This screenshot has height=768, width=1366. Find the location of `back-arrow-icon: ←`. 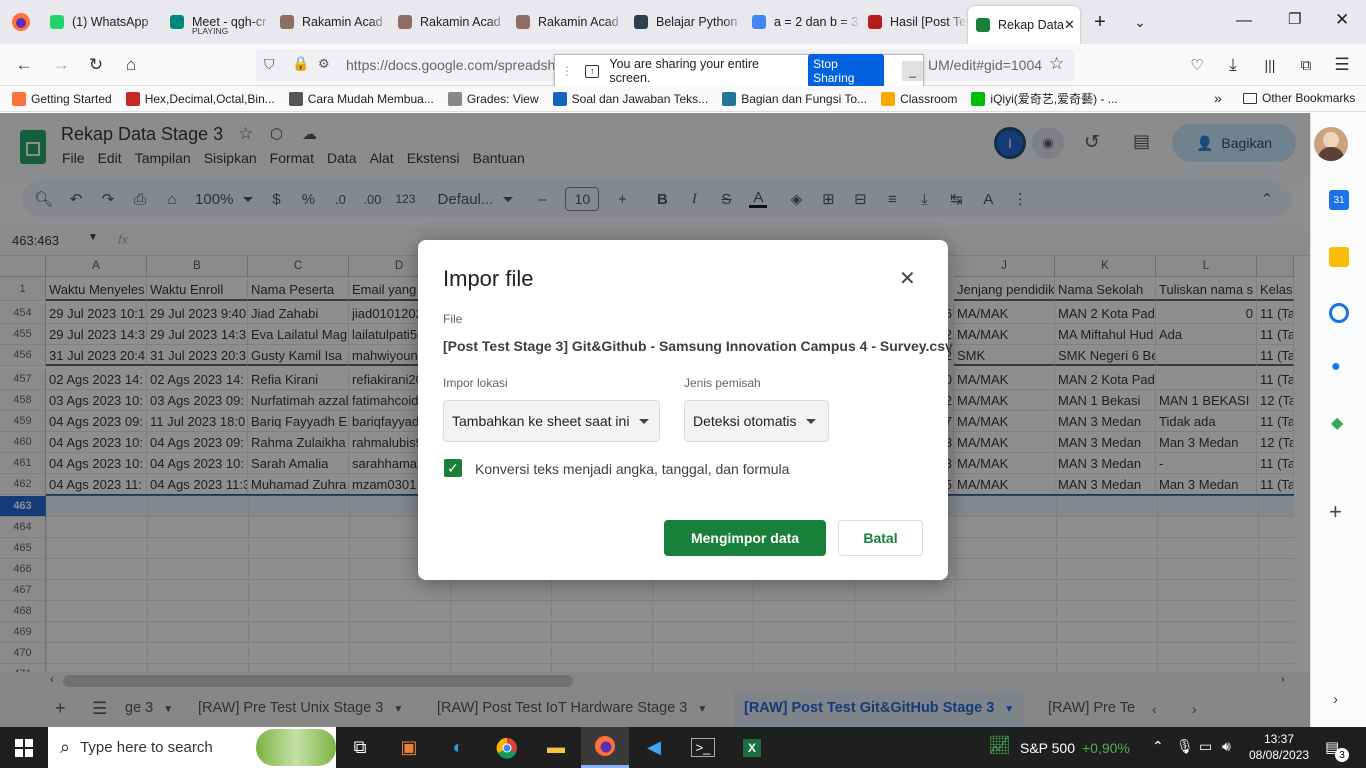

back-arrow-icon: ← is located at coordinates (24, 65).